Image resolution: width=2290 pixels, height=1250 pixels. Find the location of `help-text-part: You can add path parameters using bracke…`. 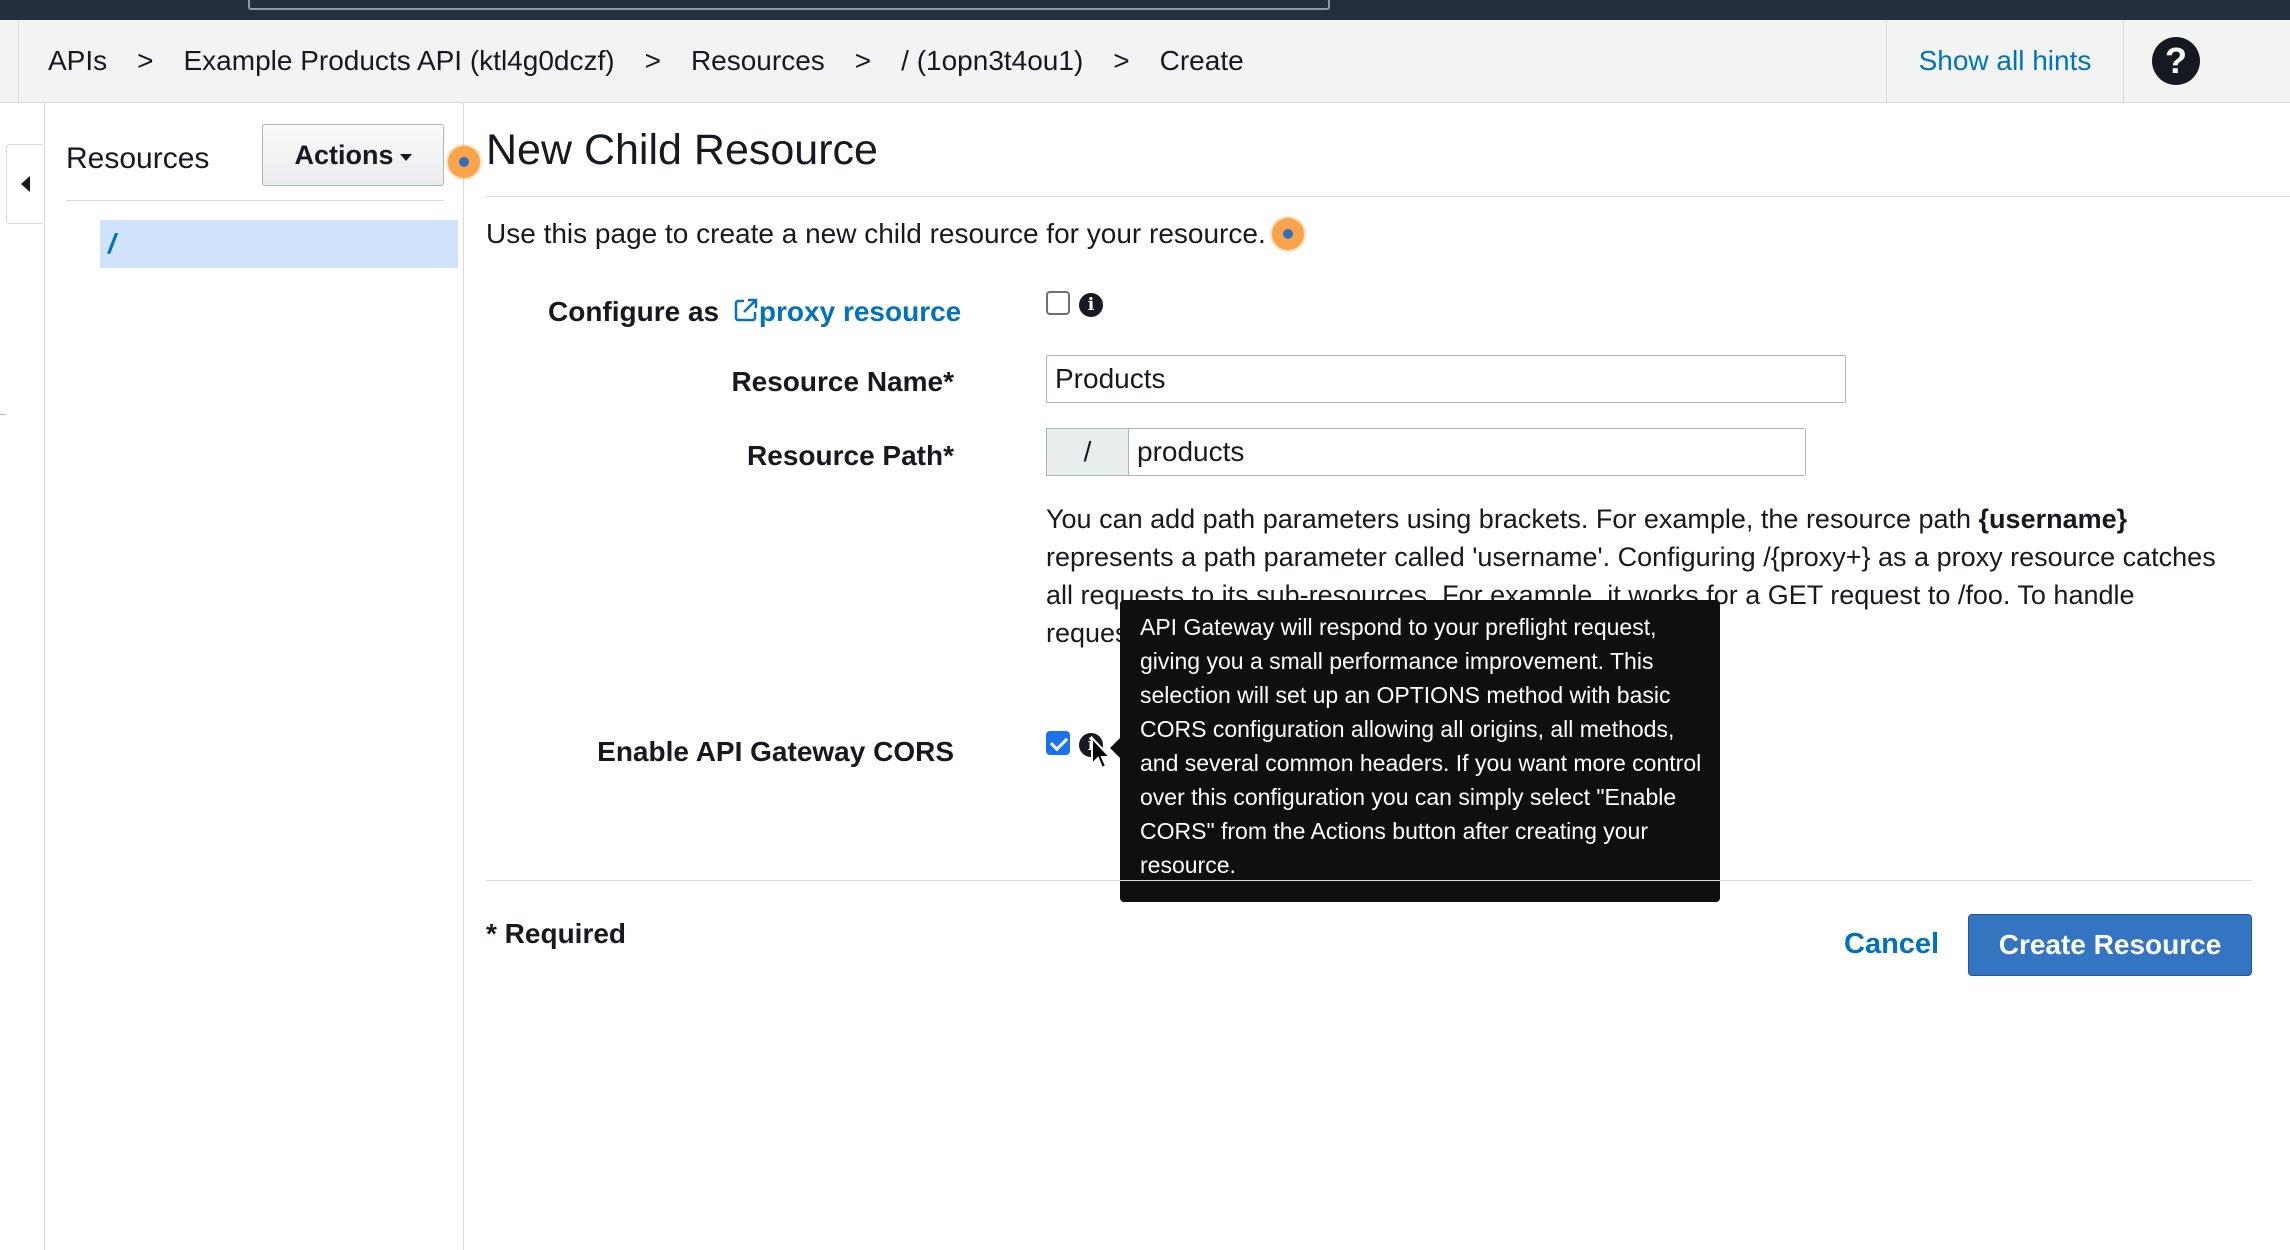

help-text-part: You can add path parameters using bracke… is located at coordinates (1512, 519).